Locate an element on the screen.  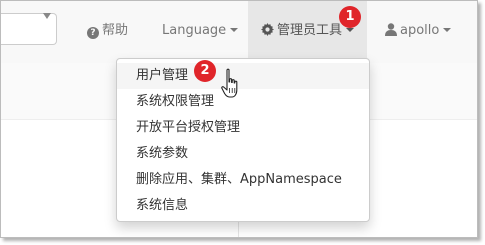
user-label: apollo is located at coordinates (420, 30).